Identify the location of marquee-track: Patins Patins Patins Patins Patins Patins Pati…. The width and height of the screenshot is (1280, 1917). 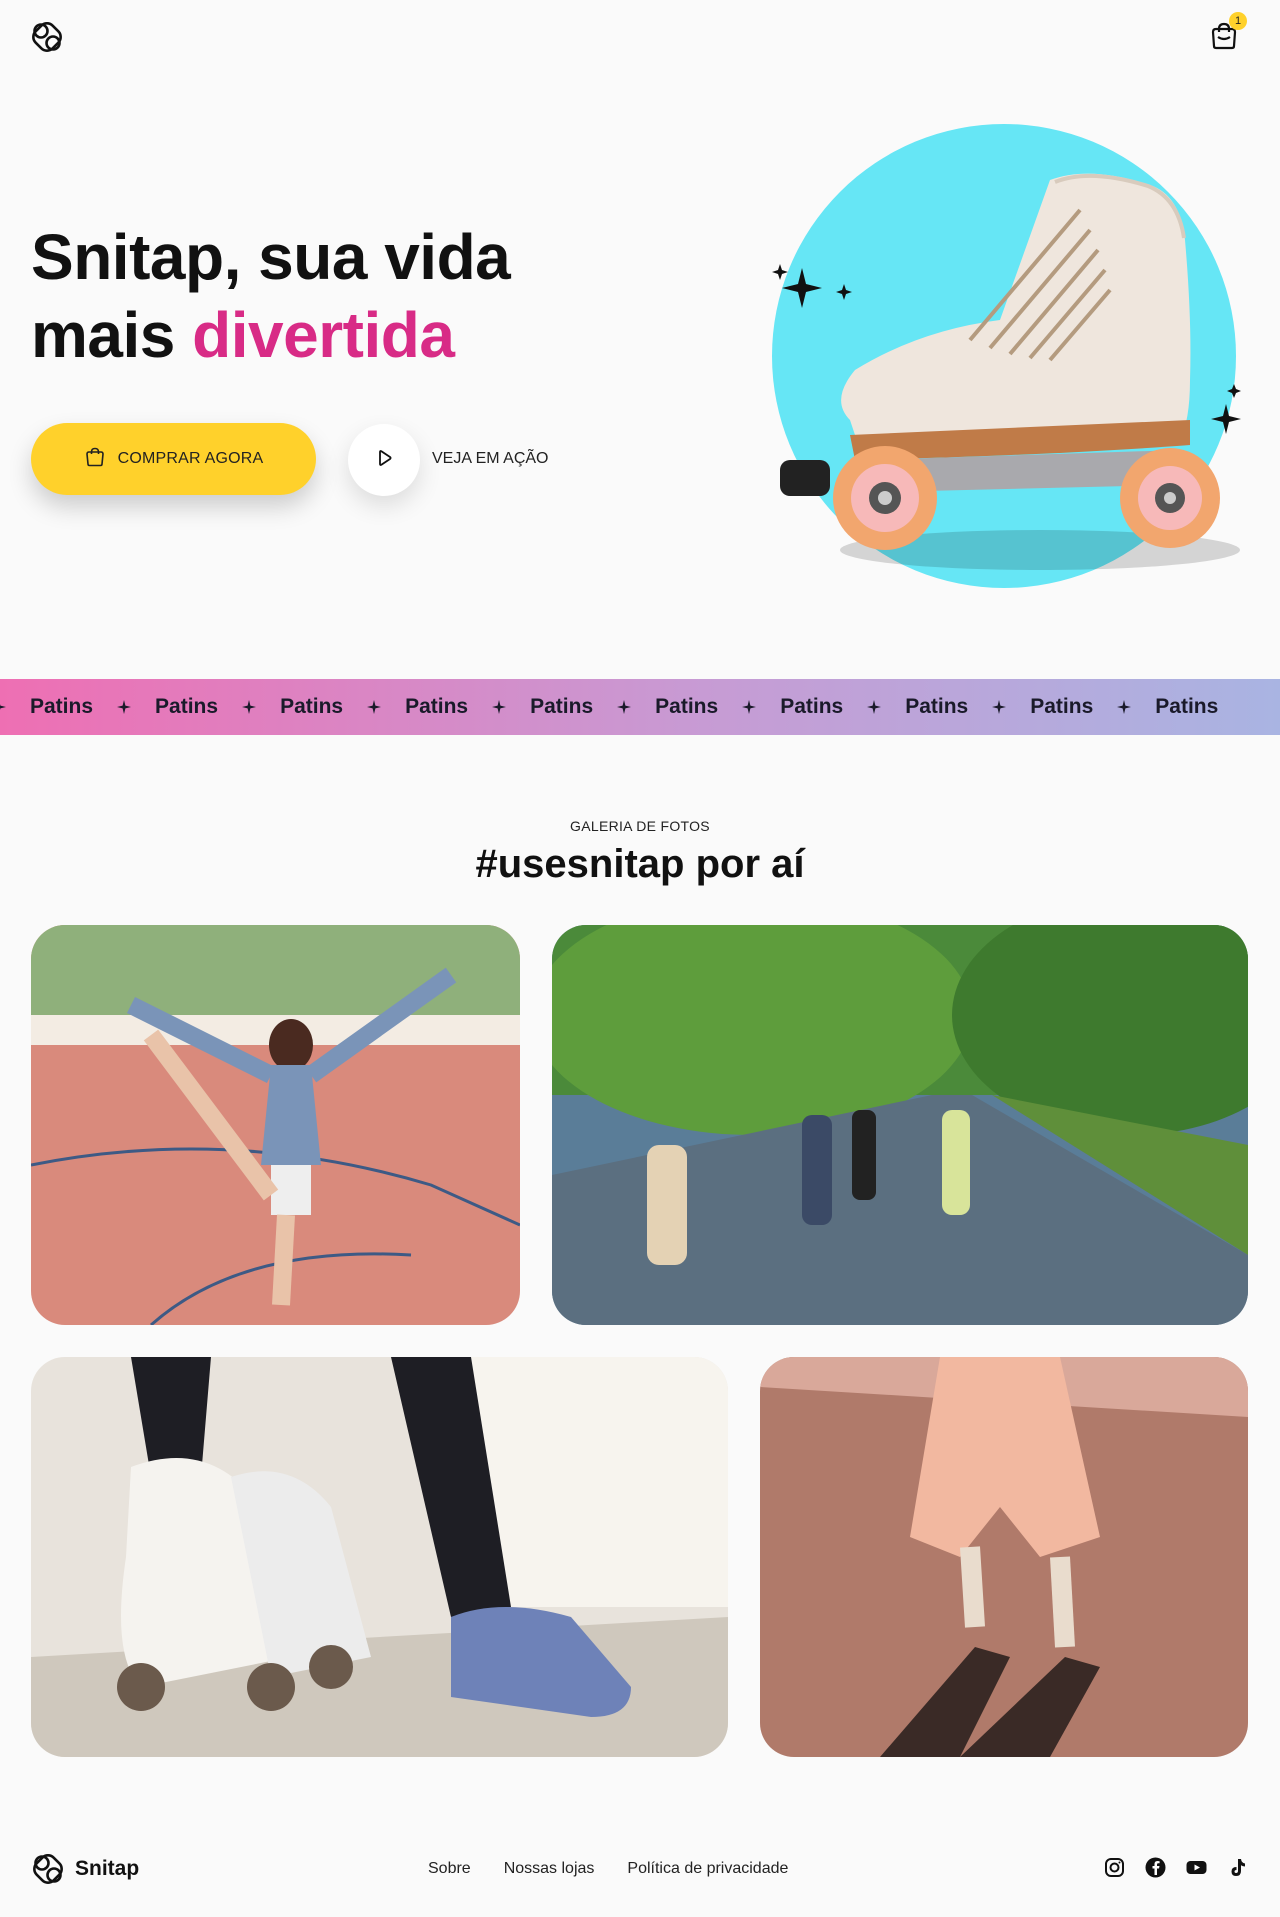
(621, 707).